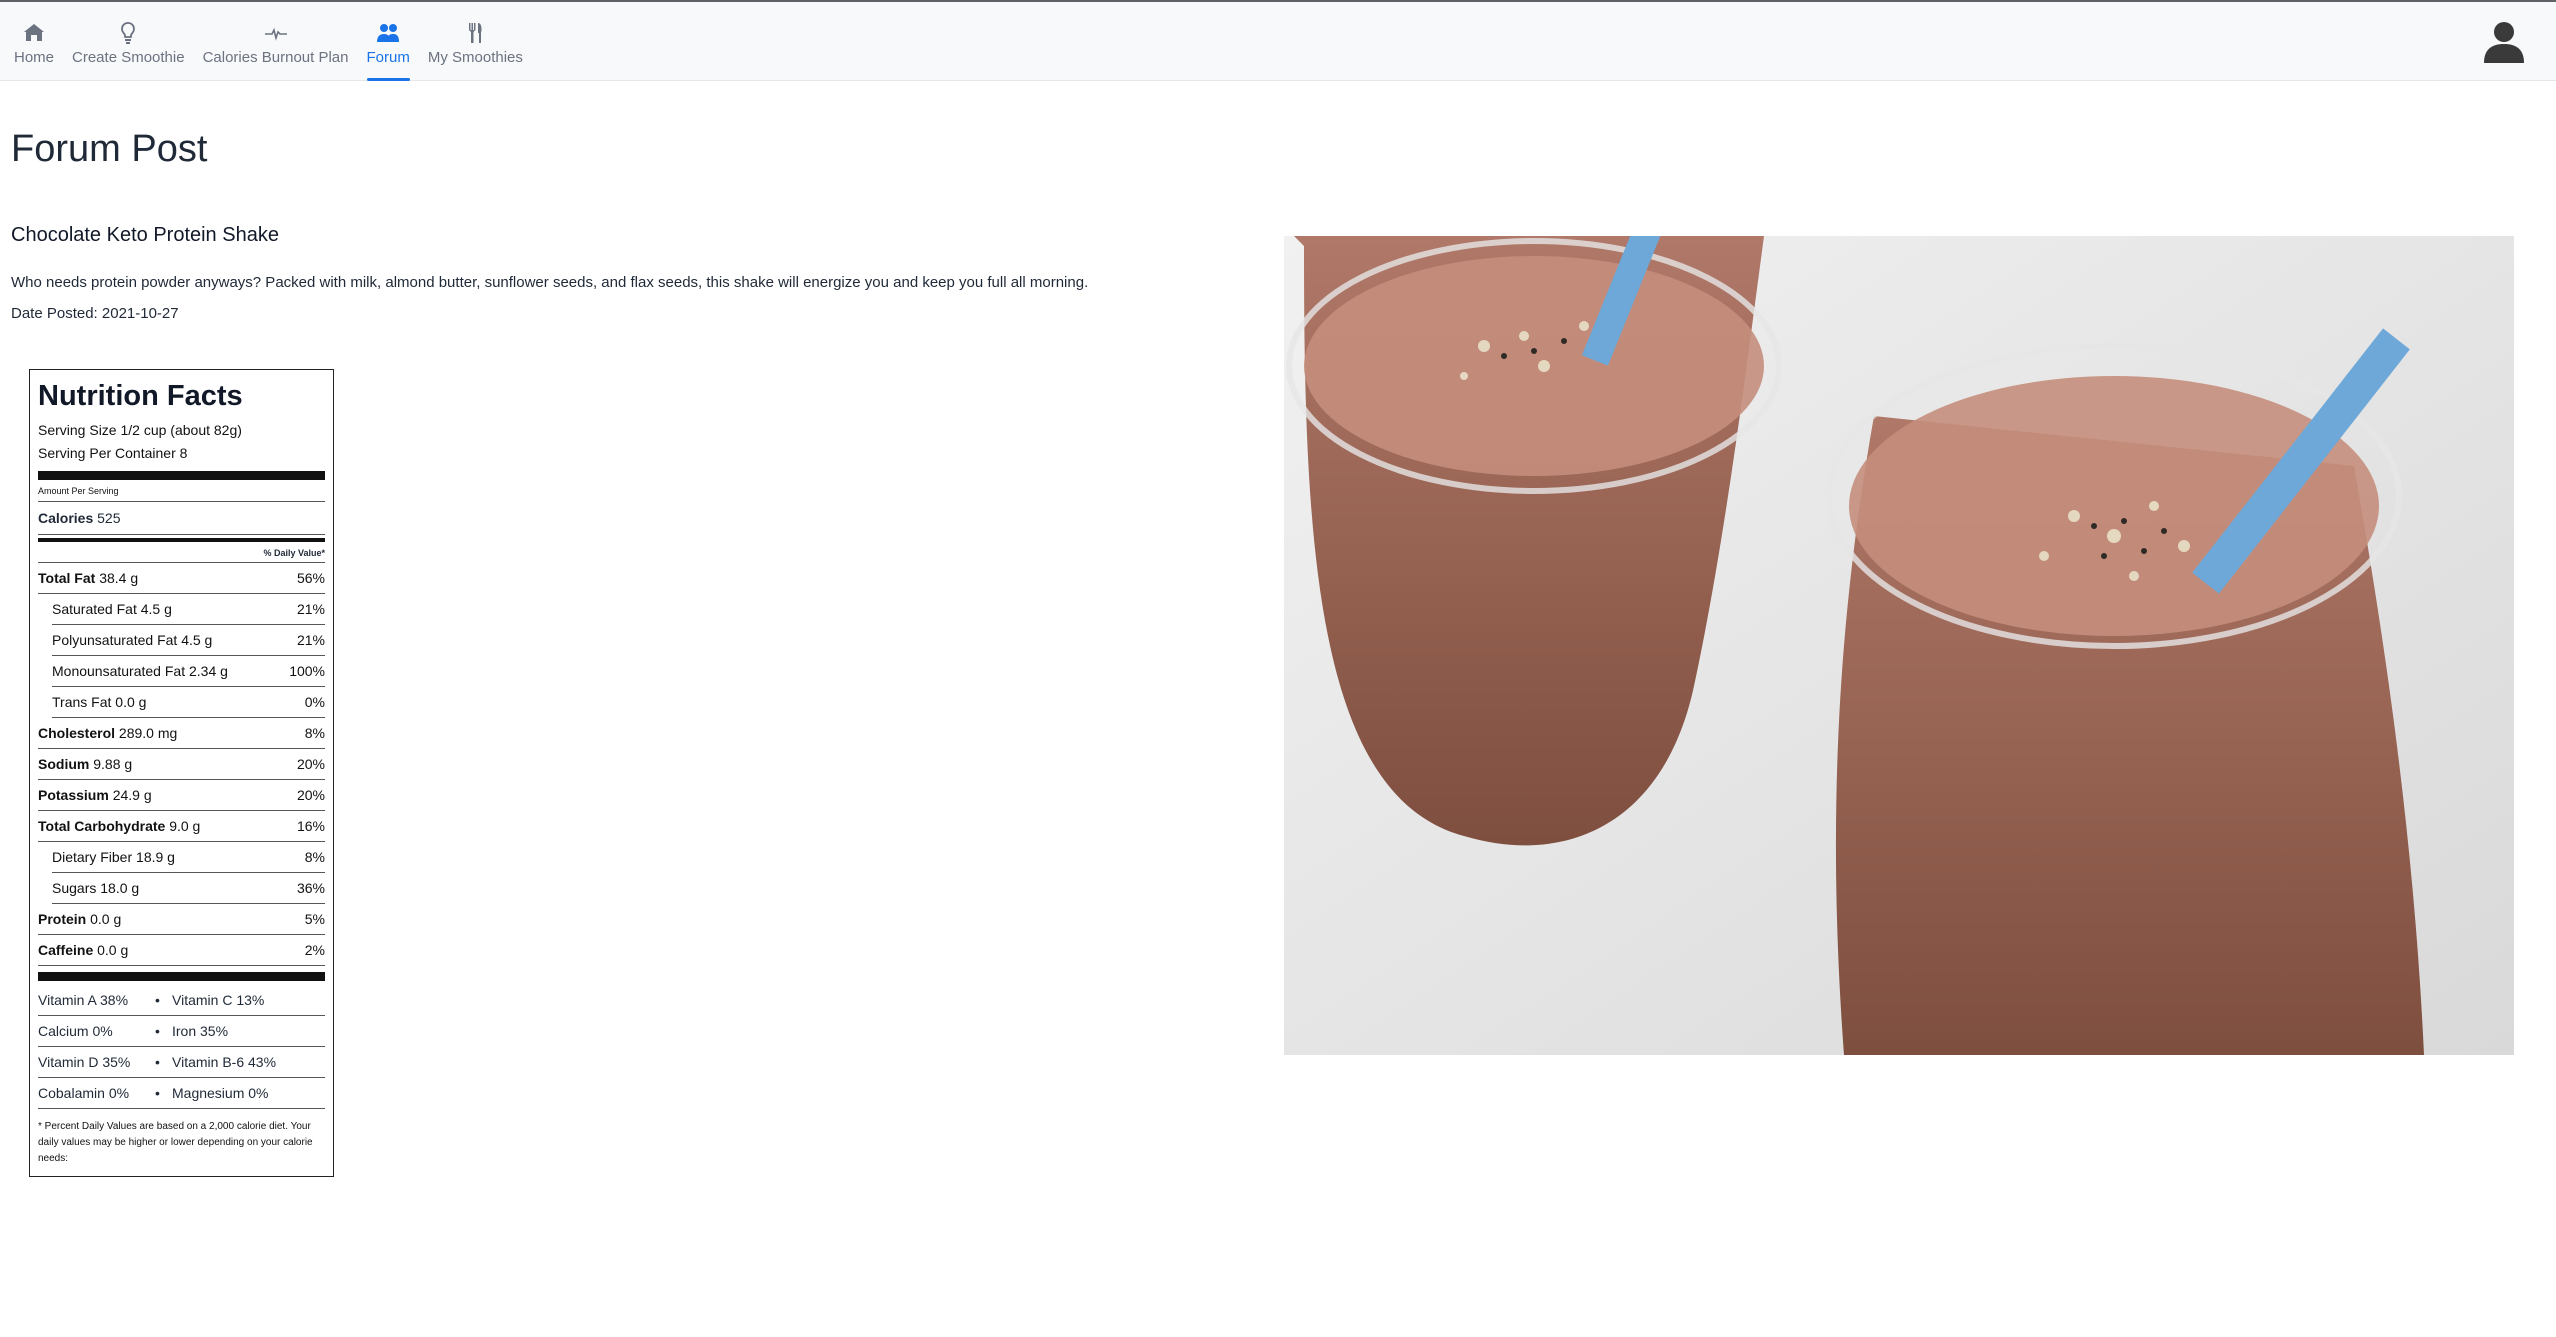  I want to click on vitamin-row: Vitamin A 38% • Vitamin C 13%, so click(181, 1000).